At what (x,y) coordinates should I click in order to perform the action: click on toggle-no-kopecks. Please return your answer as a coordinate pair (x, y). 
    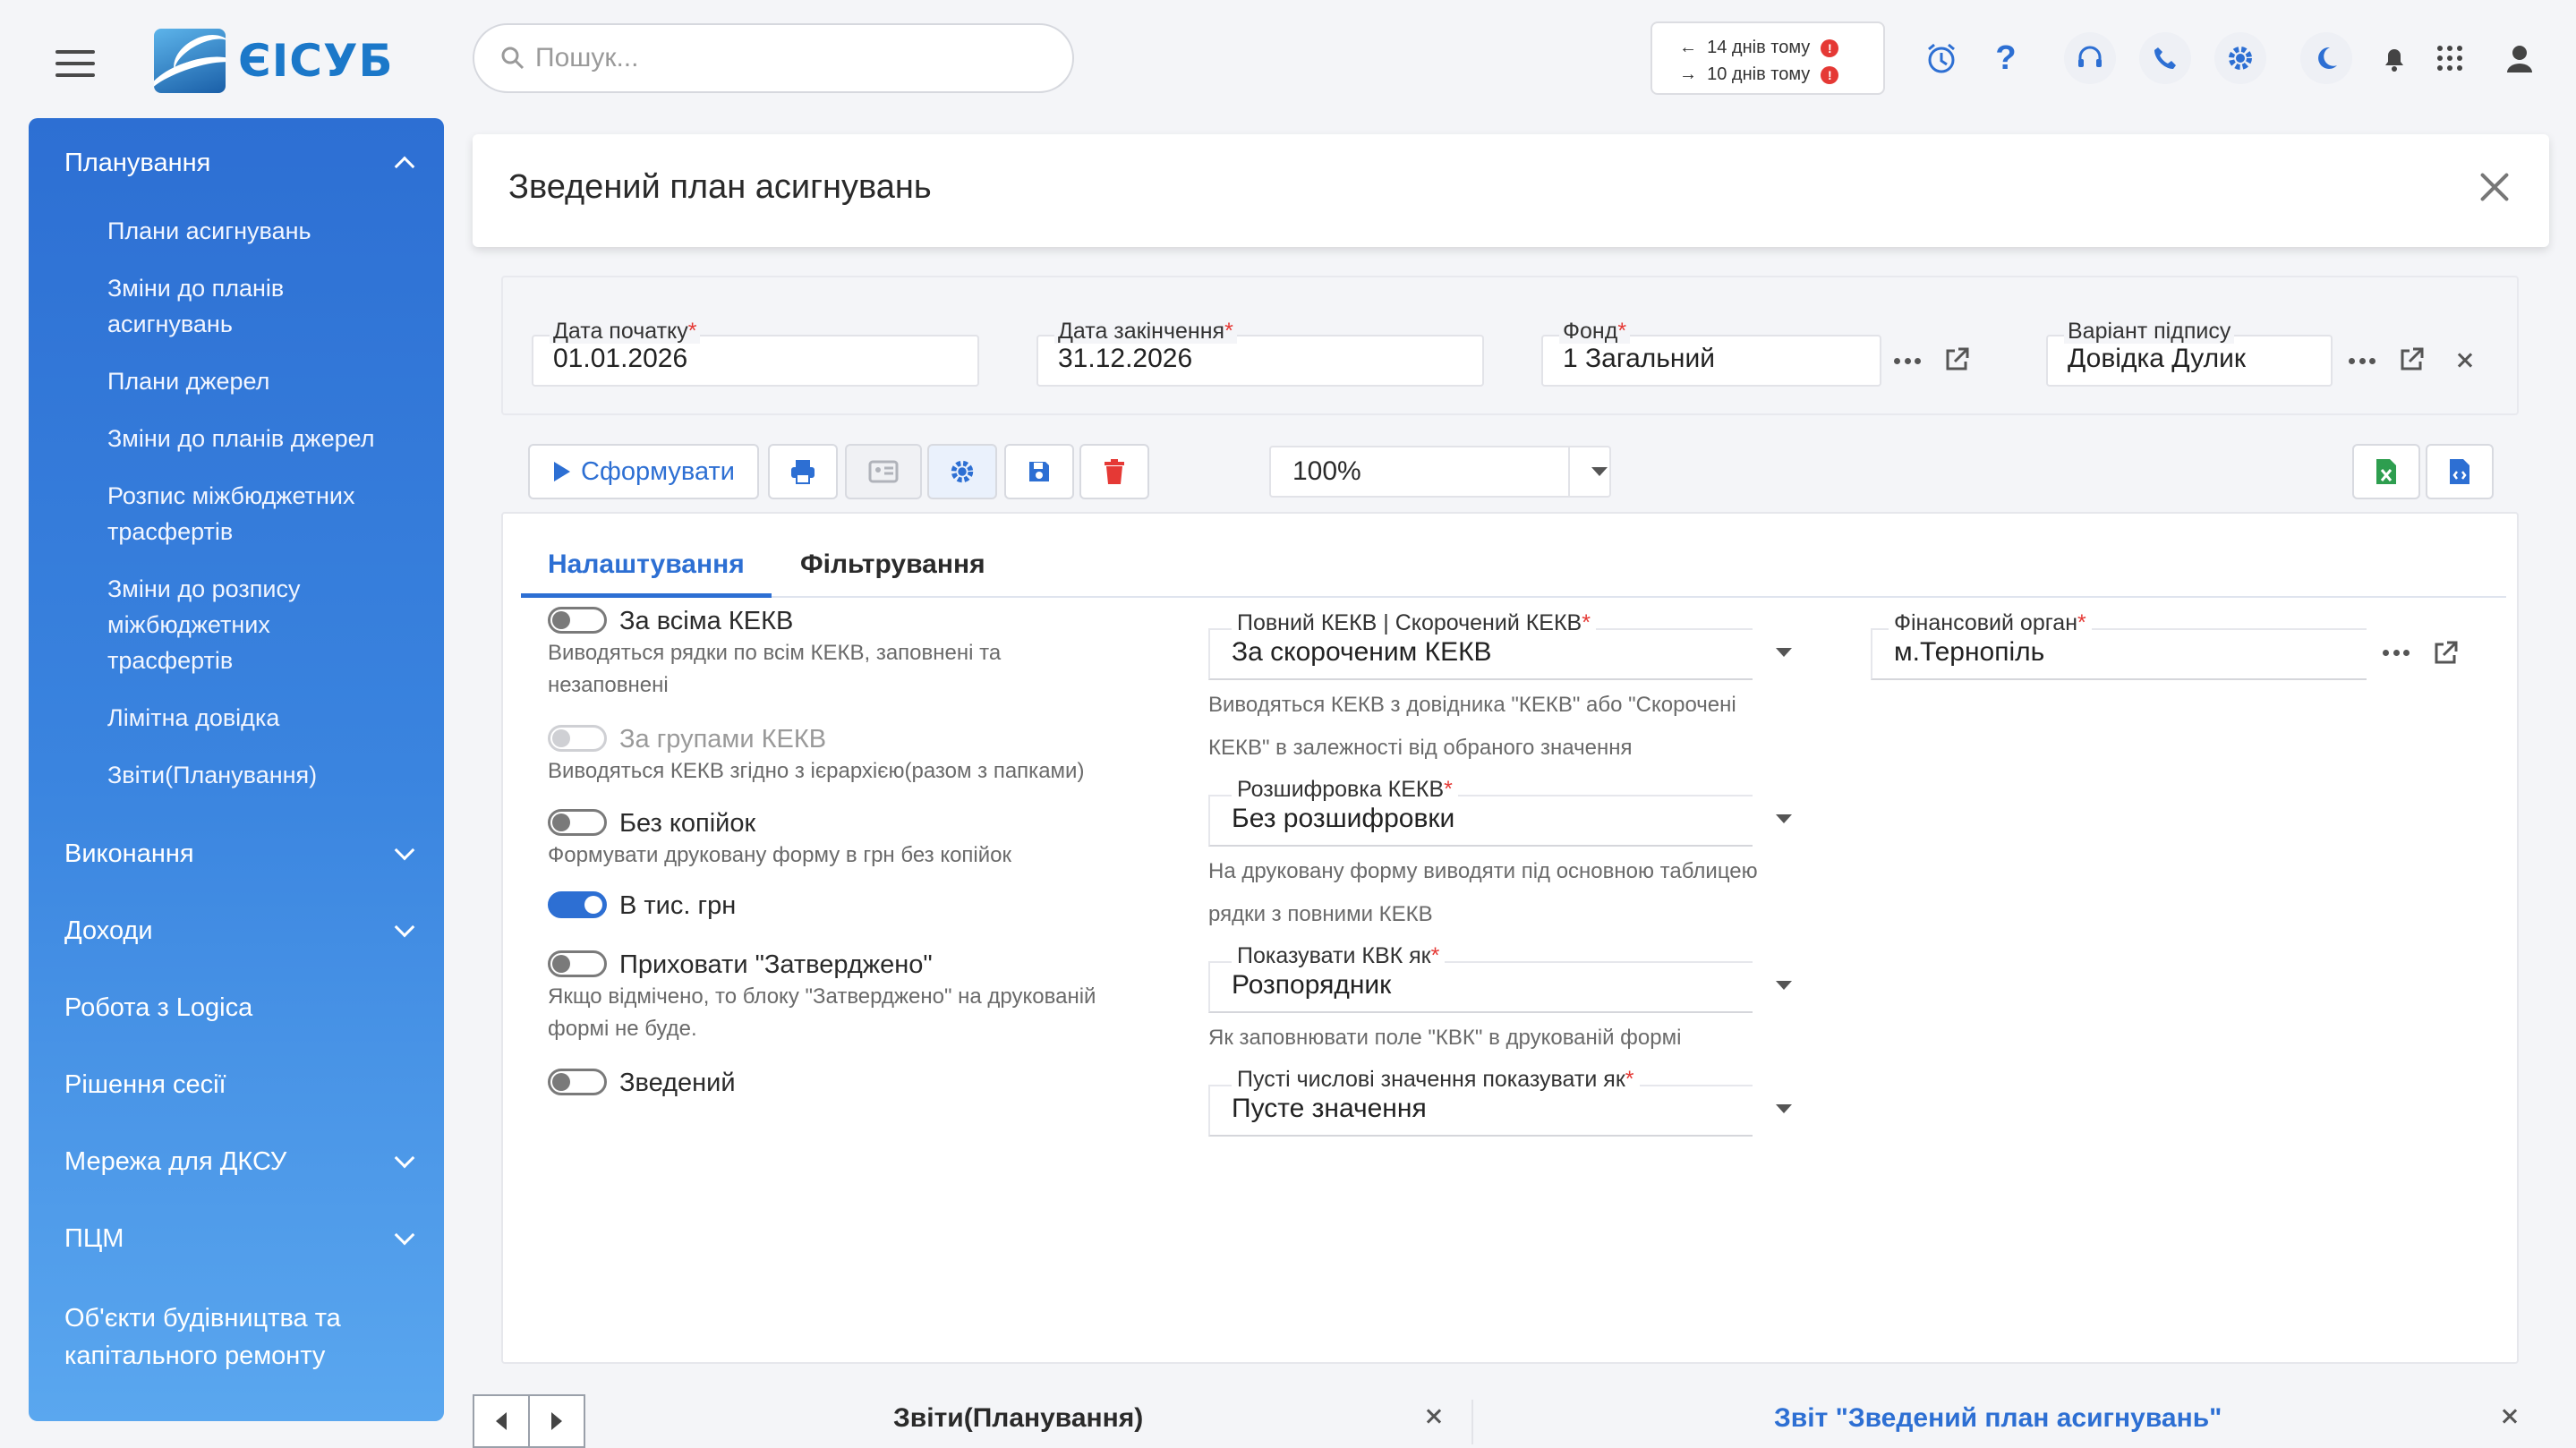
    Looking at the image, I should click on (577, 822).